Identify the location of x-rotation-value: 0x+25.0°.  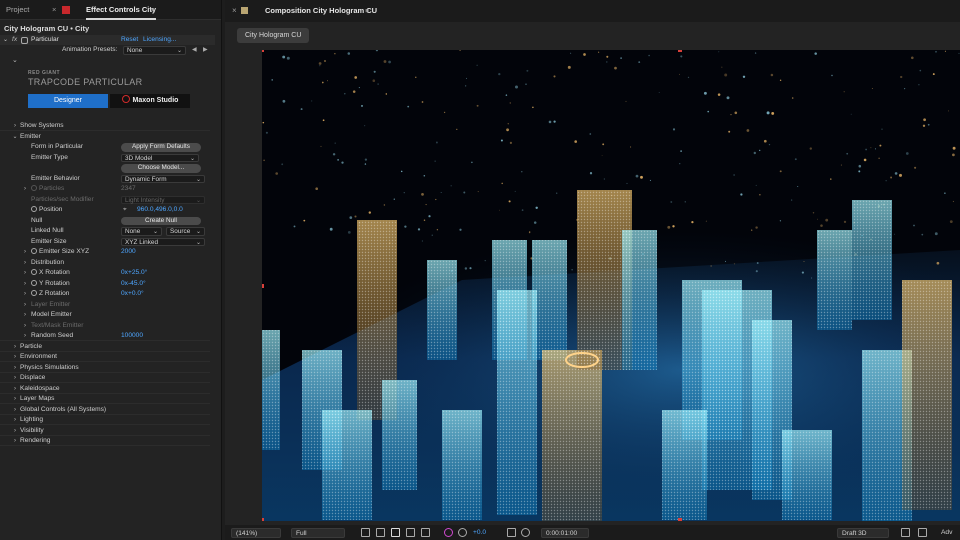
(134, 273).